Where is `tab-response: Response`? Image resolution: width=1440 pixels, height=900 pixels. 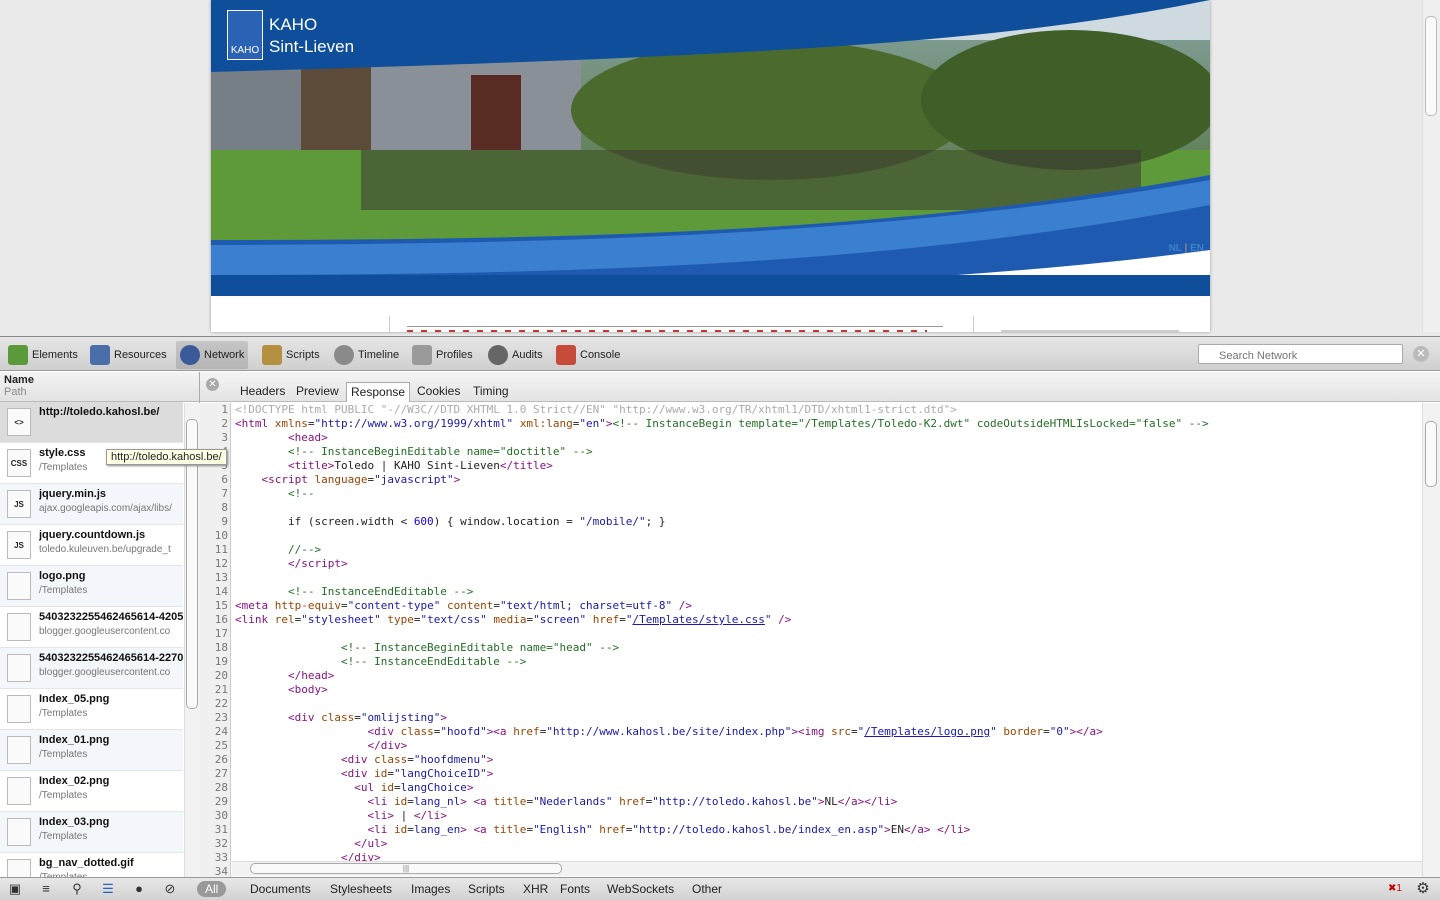
tab-response: Response is located at coordinates (378, 392).